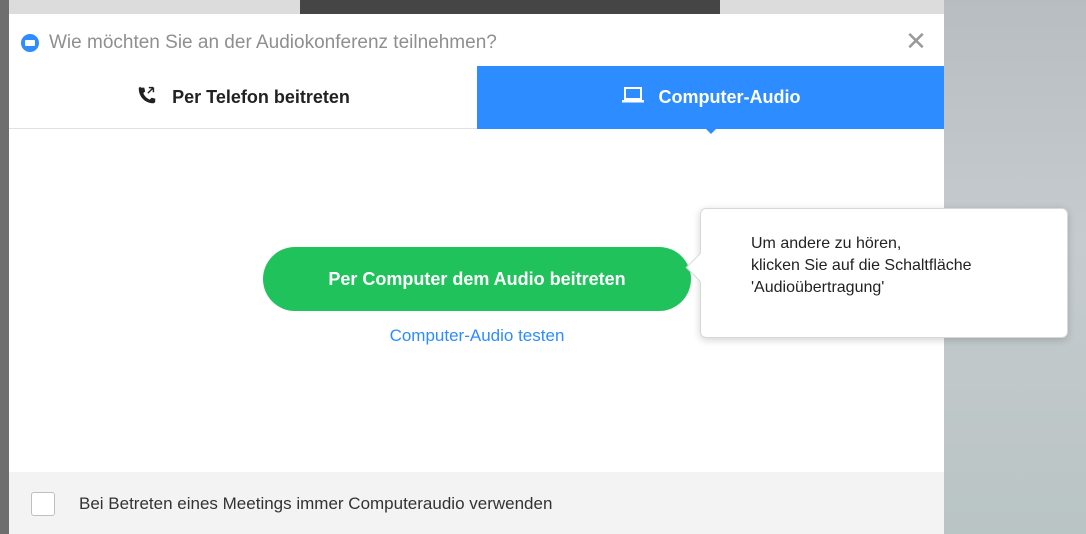  I want to click on background-left-strip, so click(4, 267).